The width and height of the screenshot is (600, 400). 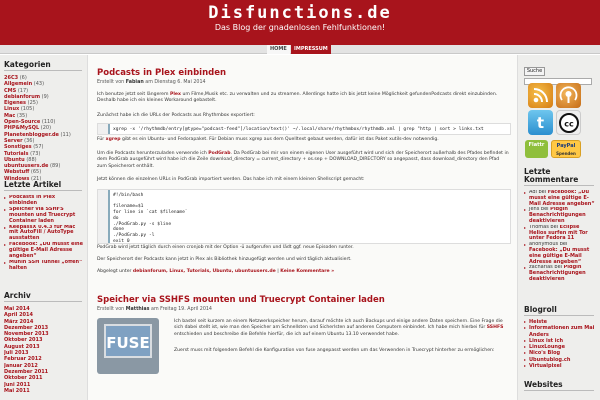 I want to click on category-link: 26C3, so click(x=11, y=78).